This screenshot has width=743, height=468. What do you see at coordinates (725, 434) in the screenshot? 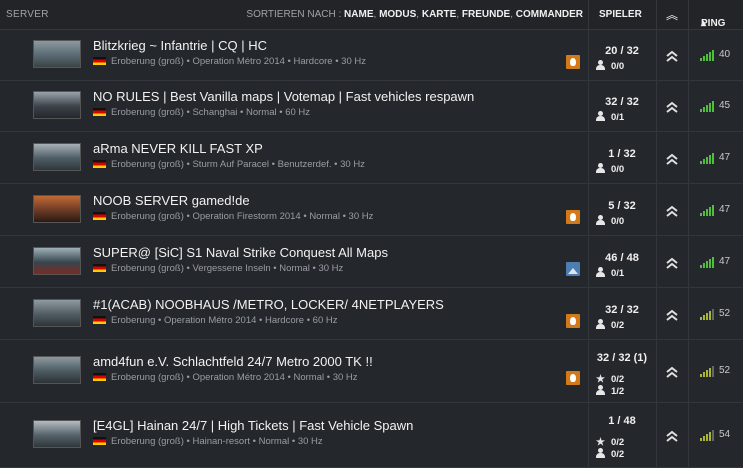
I see `ping-ms: 54` at bounding box center [725, 434].